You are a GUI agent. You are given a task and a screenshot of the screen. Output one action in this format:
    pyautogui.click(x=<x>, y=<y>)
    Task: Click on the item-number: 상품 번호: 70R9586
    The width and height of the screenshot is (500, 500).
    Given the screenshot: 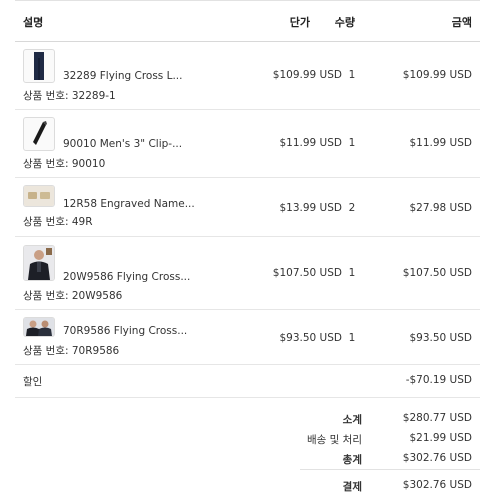 What is the action you would take?
    pyautogui.click(x=71, y=351)
    